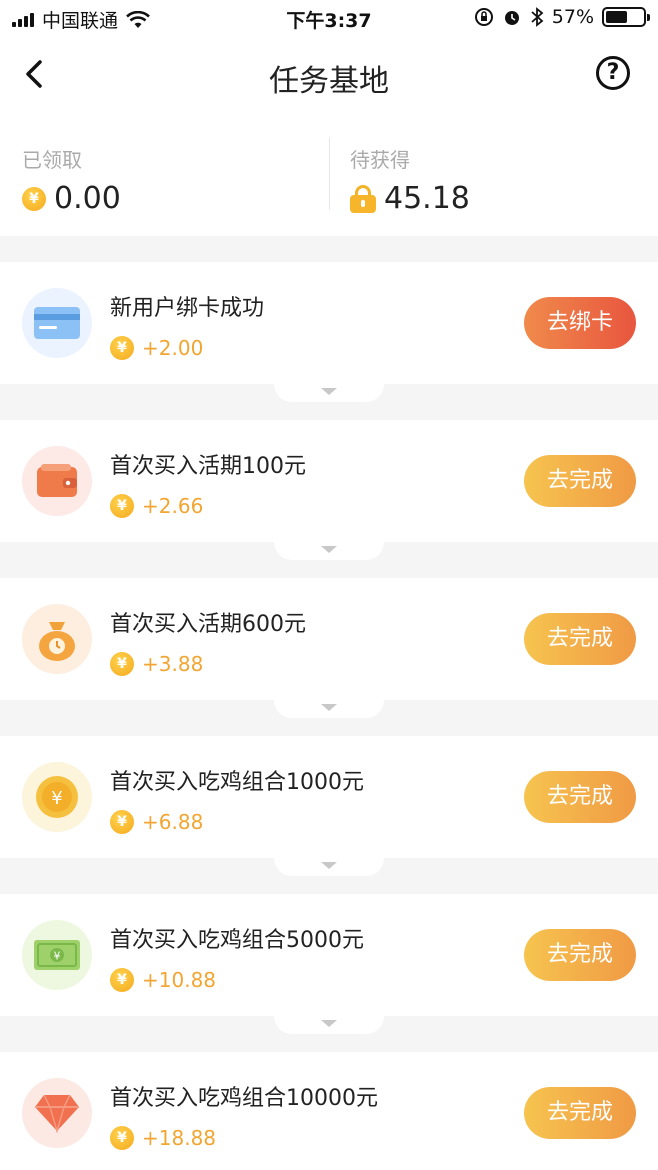 Image resolution: width=658 pixels, height=1170 pixels. What do you see at coordinates (329, 806) in the screenshot?
I see `task-item: ¥ 首次买入吃鸡组合1000元 ¥ +6.88 去完成` at bounding box center [329, 806].